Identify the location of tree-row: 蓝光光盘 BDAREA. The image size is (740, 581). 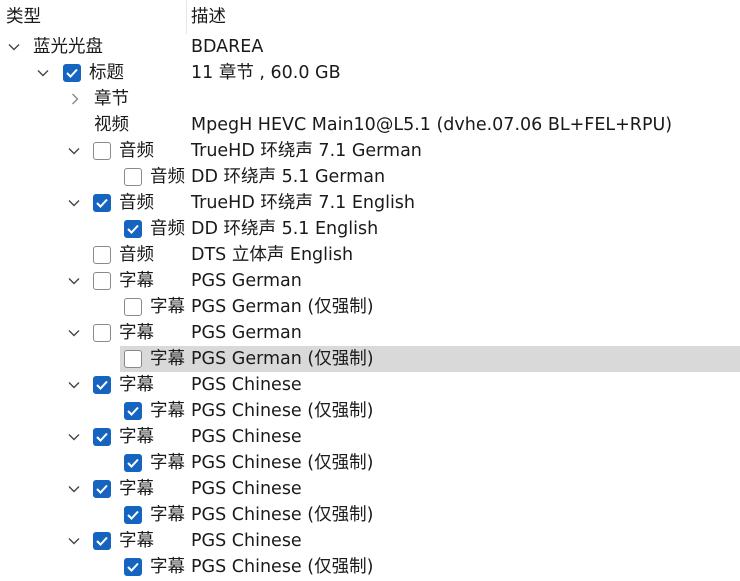
(370, 47).